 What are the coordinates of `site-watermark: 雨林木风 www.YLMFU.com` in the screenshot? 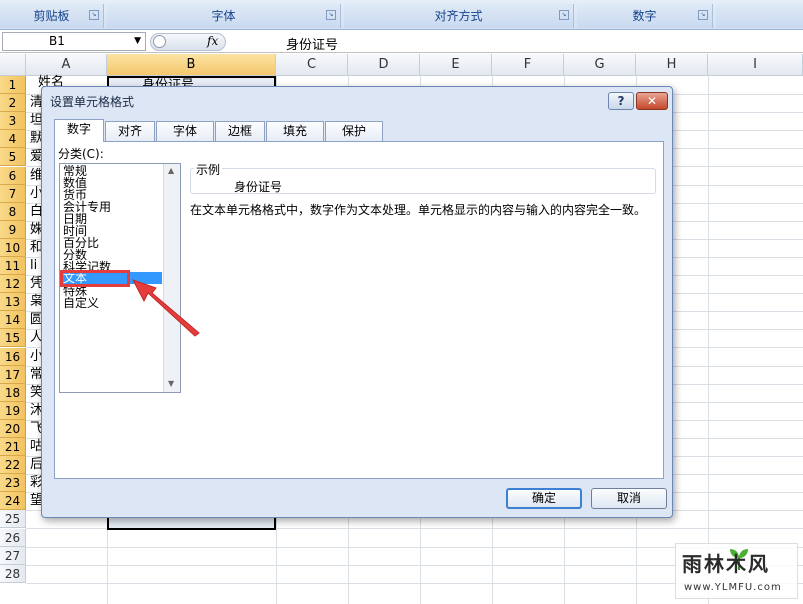 It's located at (736, 571).